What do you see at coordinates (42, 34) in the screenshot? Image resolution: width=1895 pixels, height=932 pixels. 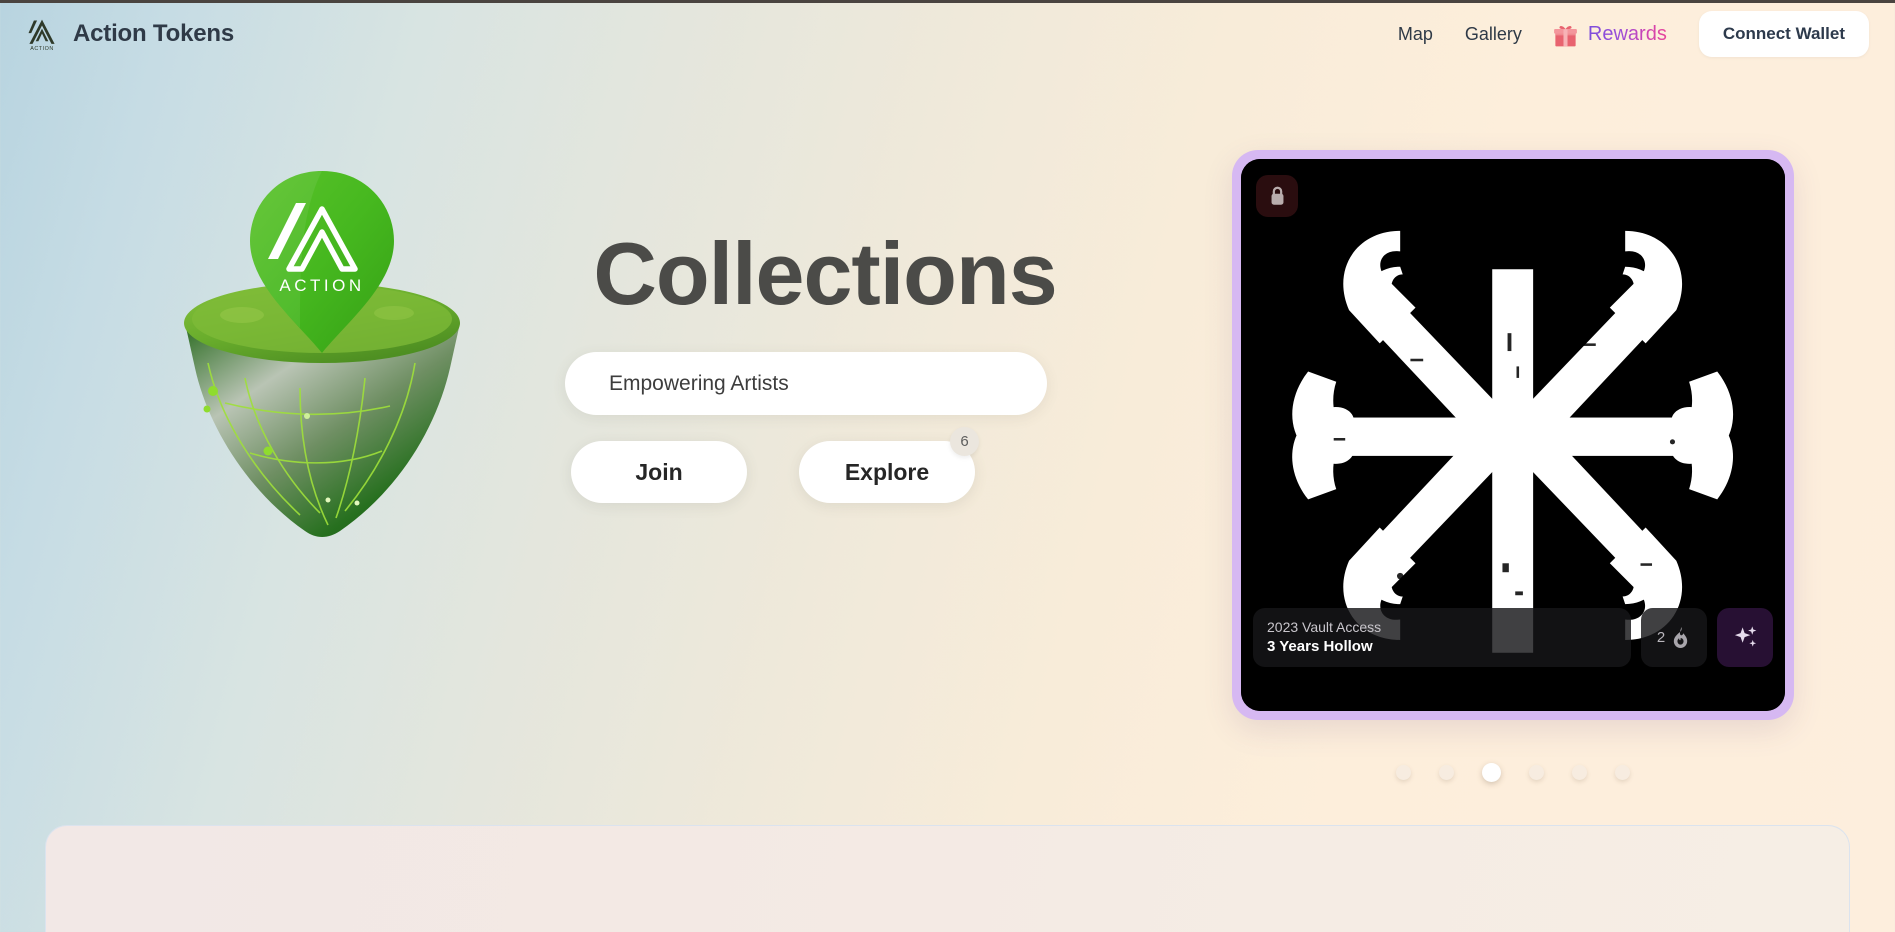 I see `action-triangle-logo-icon: ACTION` at bounding box center [42, 34].